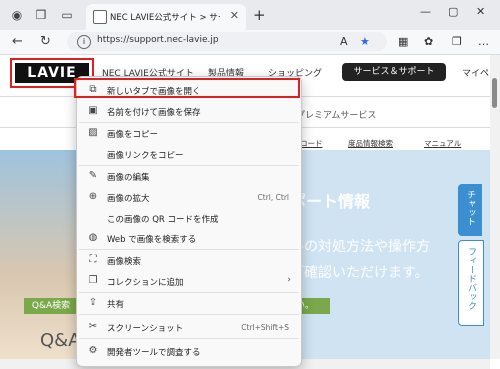 The image size is (500, 369). I want to click on menu-visual-search: ⛶ 画像検索, so click(189, 260).